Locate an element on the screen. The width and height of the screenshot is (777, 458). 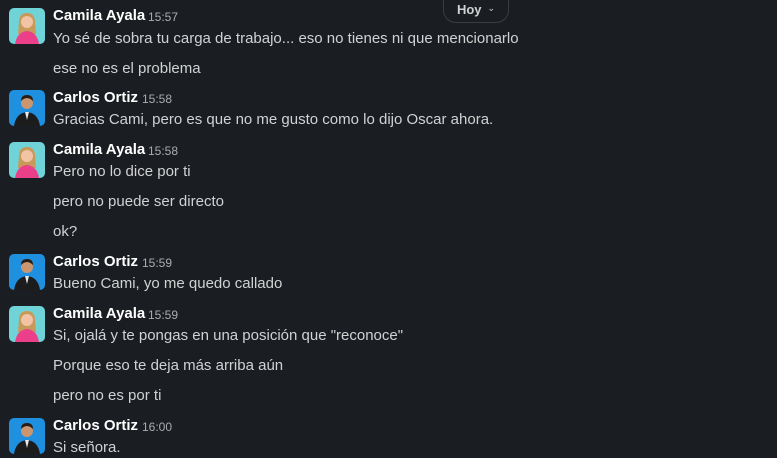
message-text: Bueno Cami, yo me quedo callado is located at coordinates (168, 283).